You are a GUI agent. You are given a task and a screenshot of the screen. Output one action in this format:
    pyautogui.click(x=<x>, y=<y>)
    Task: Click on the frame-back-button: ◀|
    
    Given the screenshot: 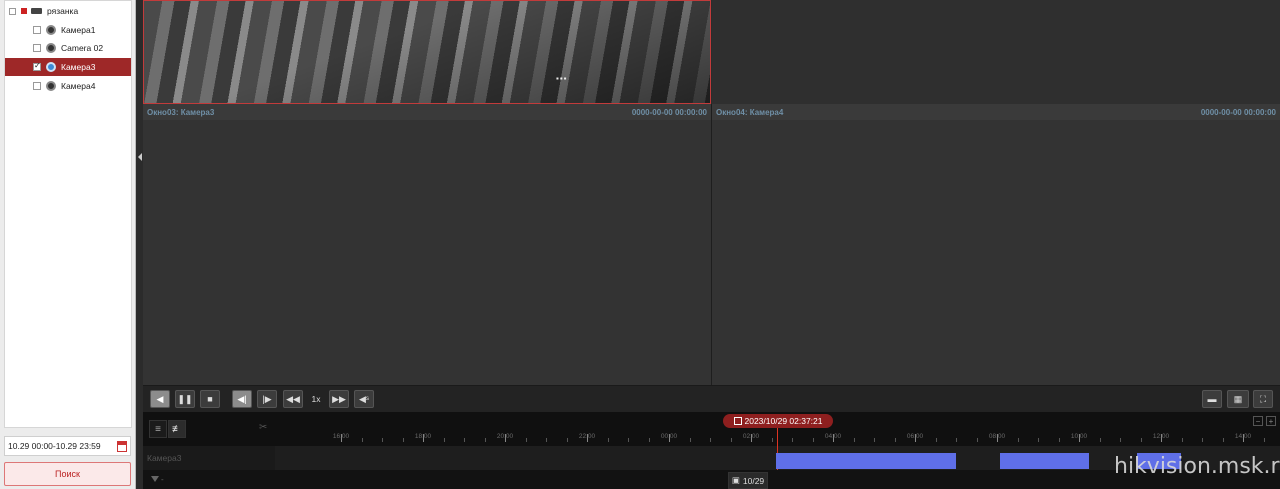 What is the action you would take?
    pyautogui.click(x=242, y=399)
    